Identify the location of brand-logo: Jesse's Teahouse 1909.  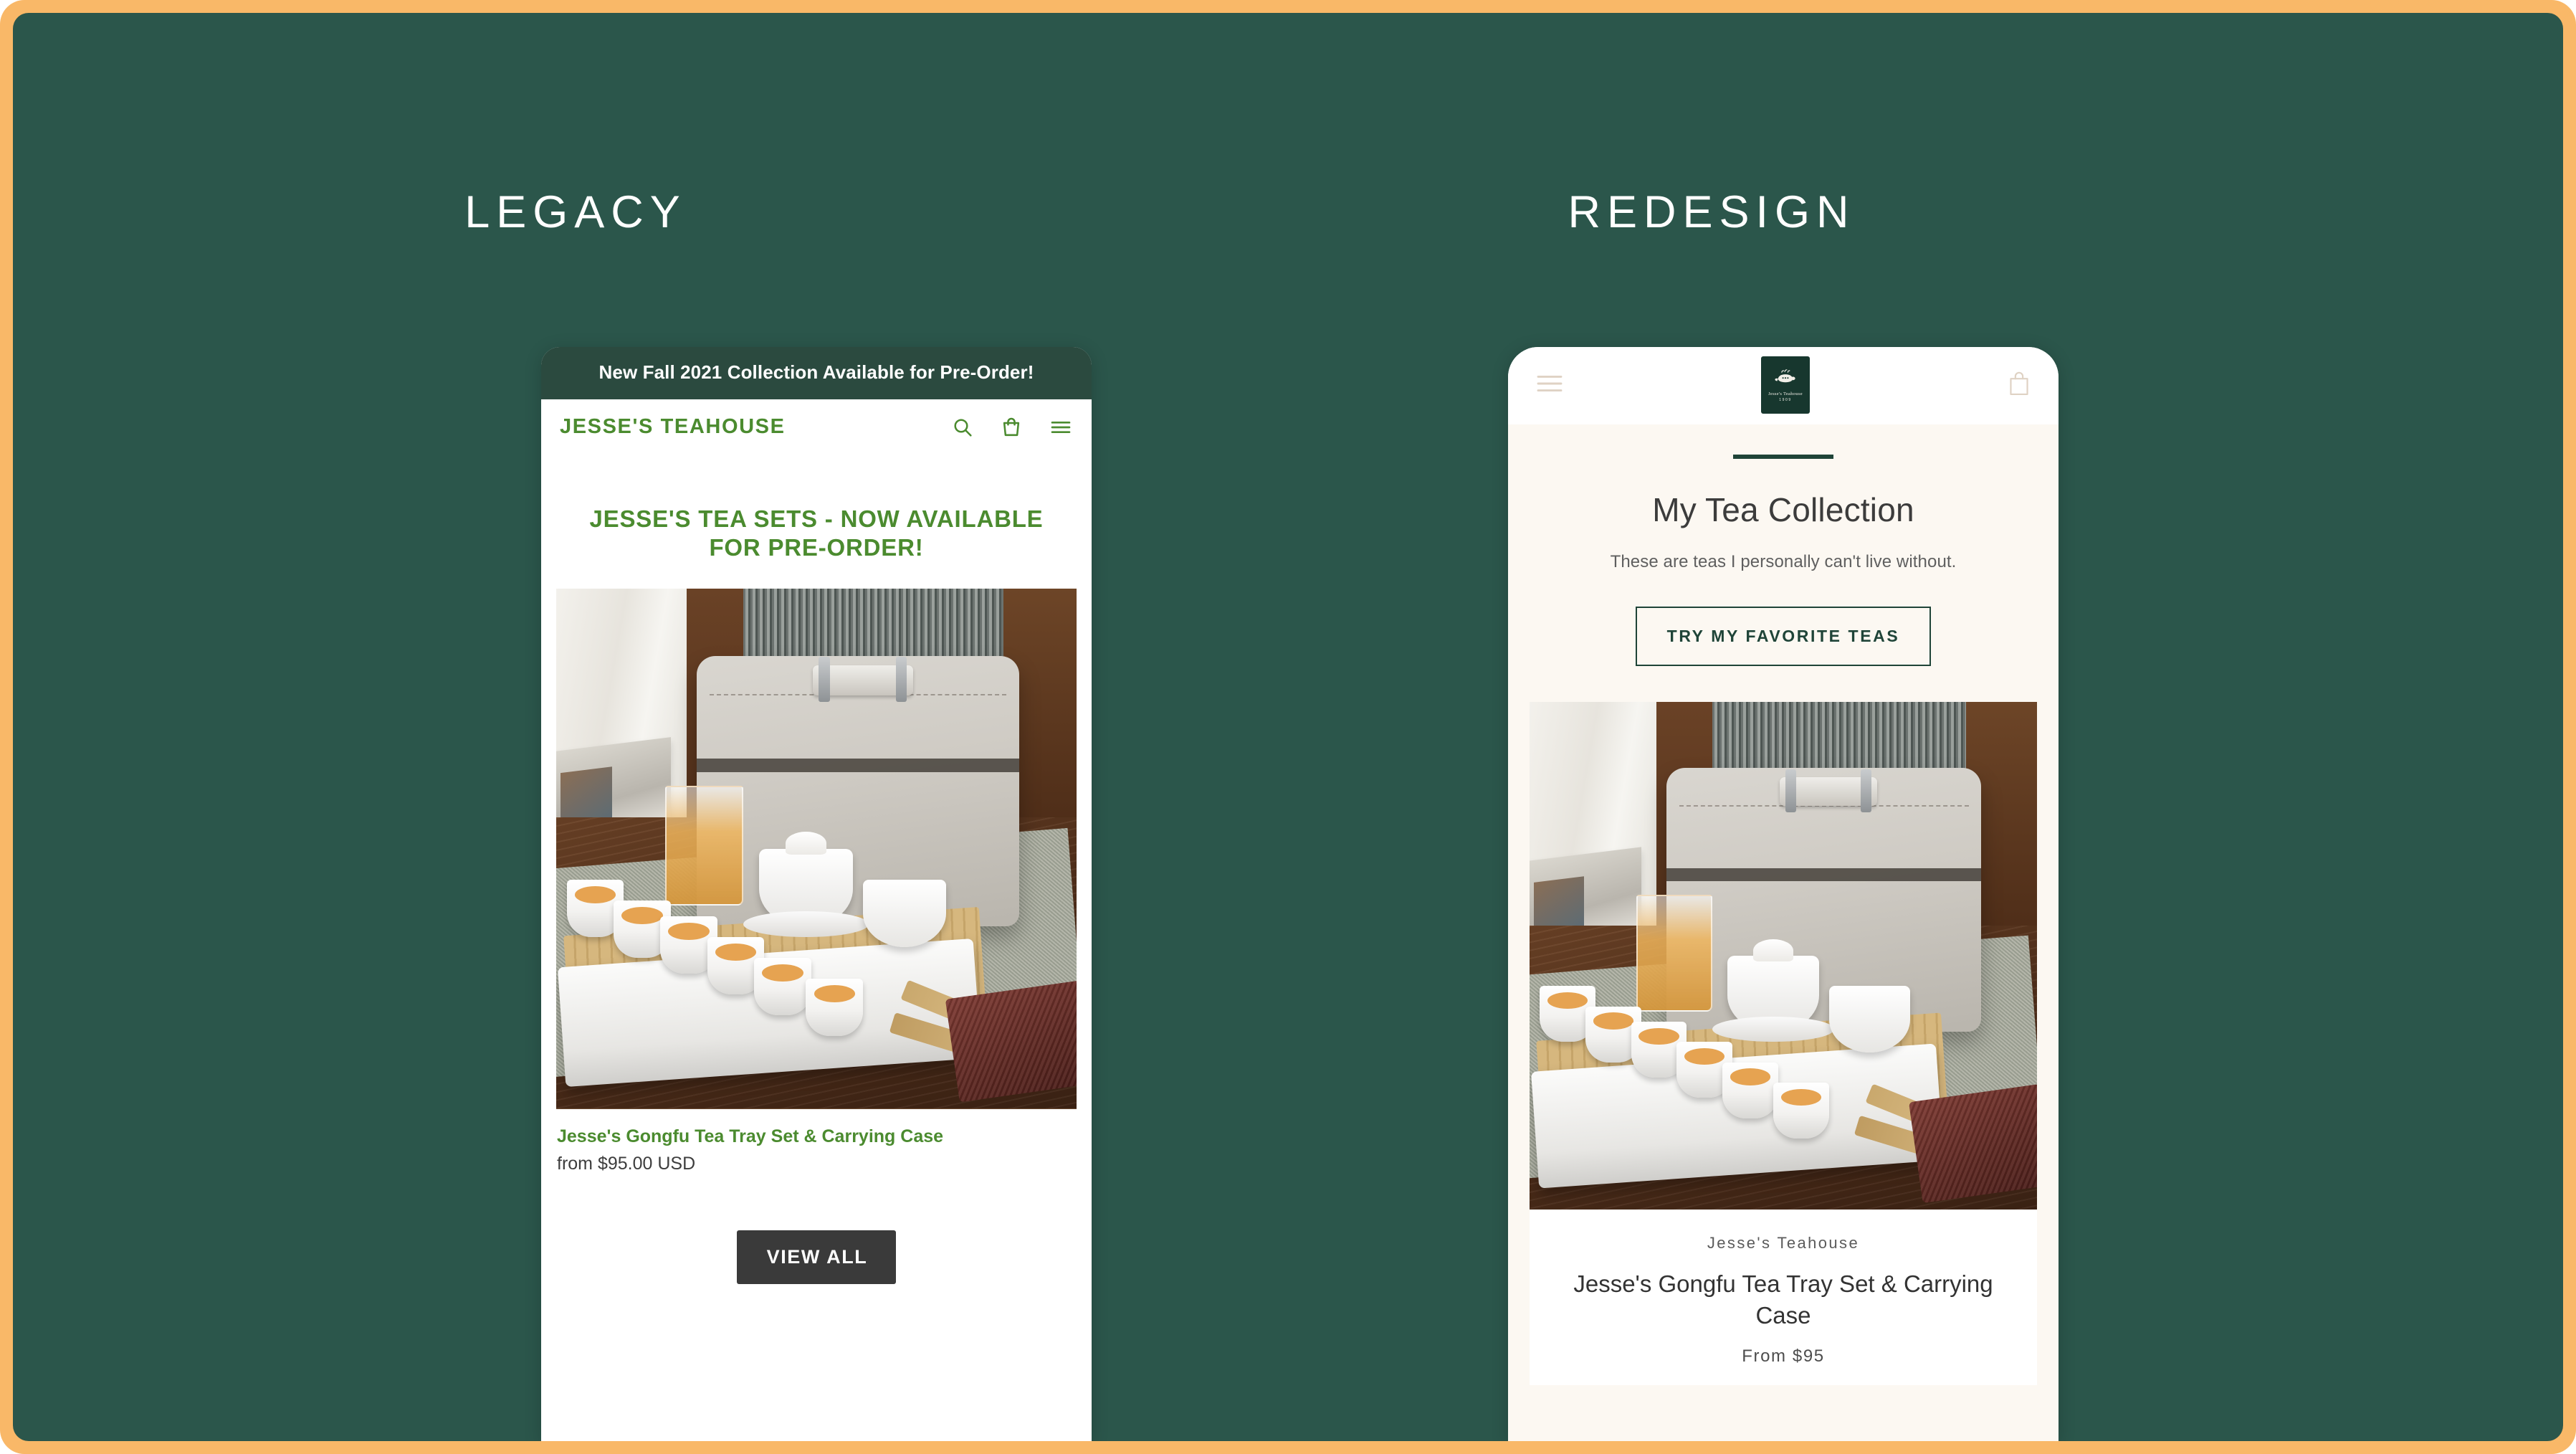
(1785, 385).